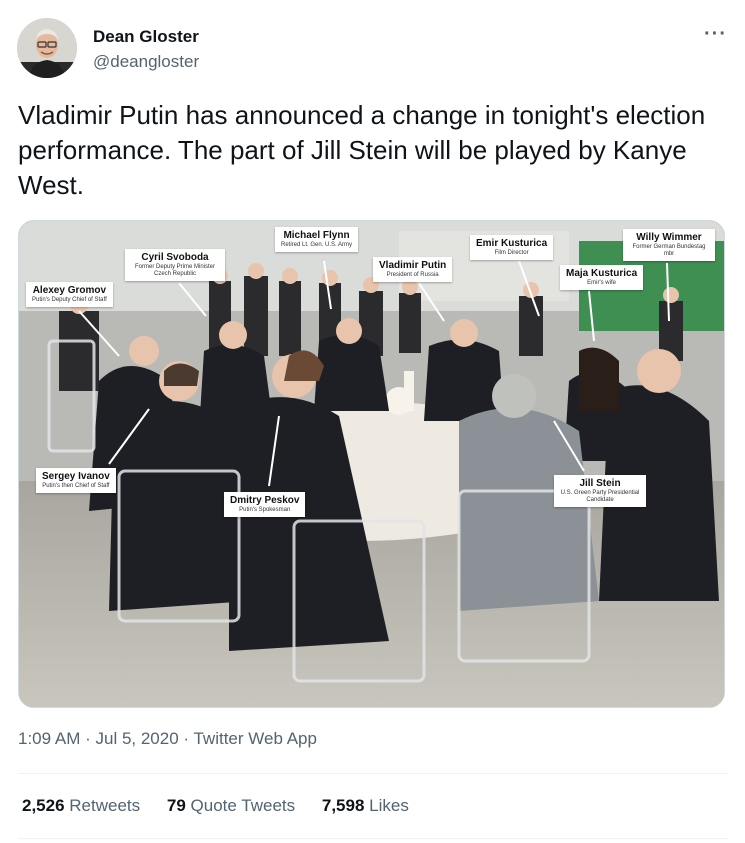 This screenshot has width=745, height=843. I want to click on photo-label-michael-flynn: Michael Flynn Retired Lt. Gen. U.S. Army, so click(317, 239).